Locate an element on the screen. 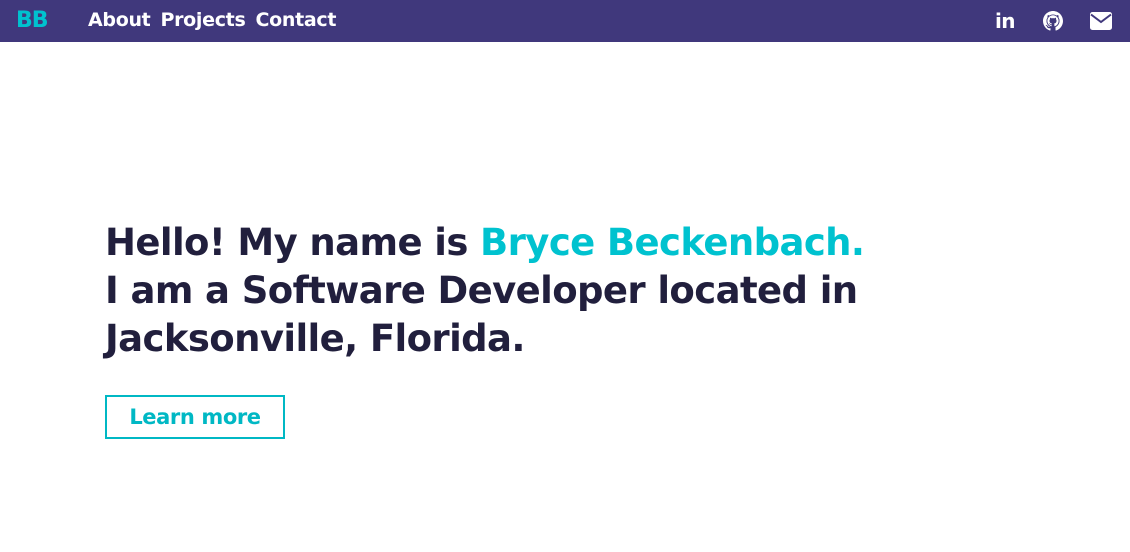 The width and height of the screenshot is (1130, 552). learn-more-button: Learn more is located at coordinates (195, 417).